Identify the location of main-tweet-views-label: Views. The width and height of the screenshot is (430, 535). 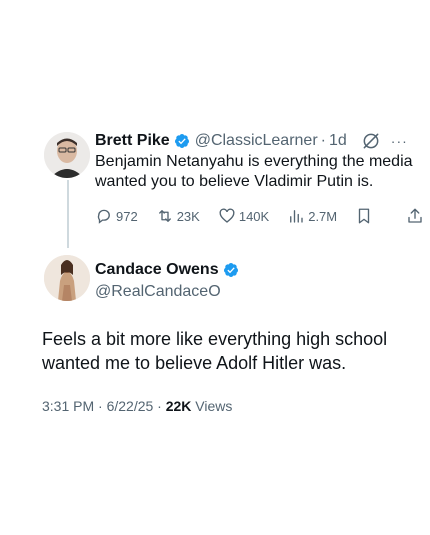
(212, 406).